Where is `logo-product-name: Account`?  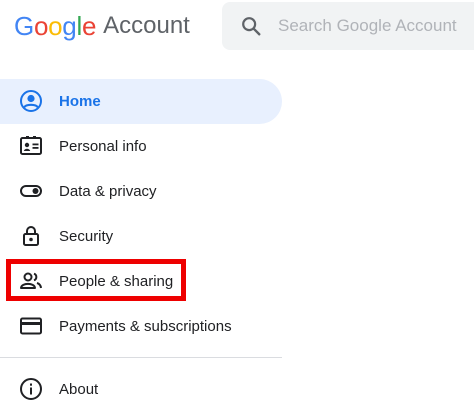 logo-product-name: Account is located at coordinates (146, 25).